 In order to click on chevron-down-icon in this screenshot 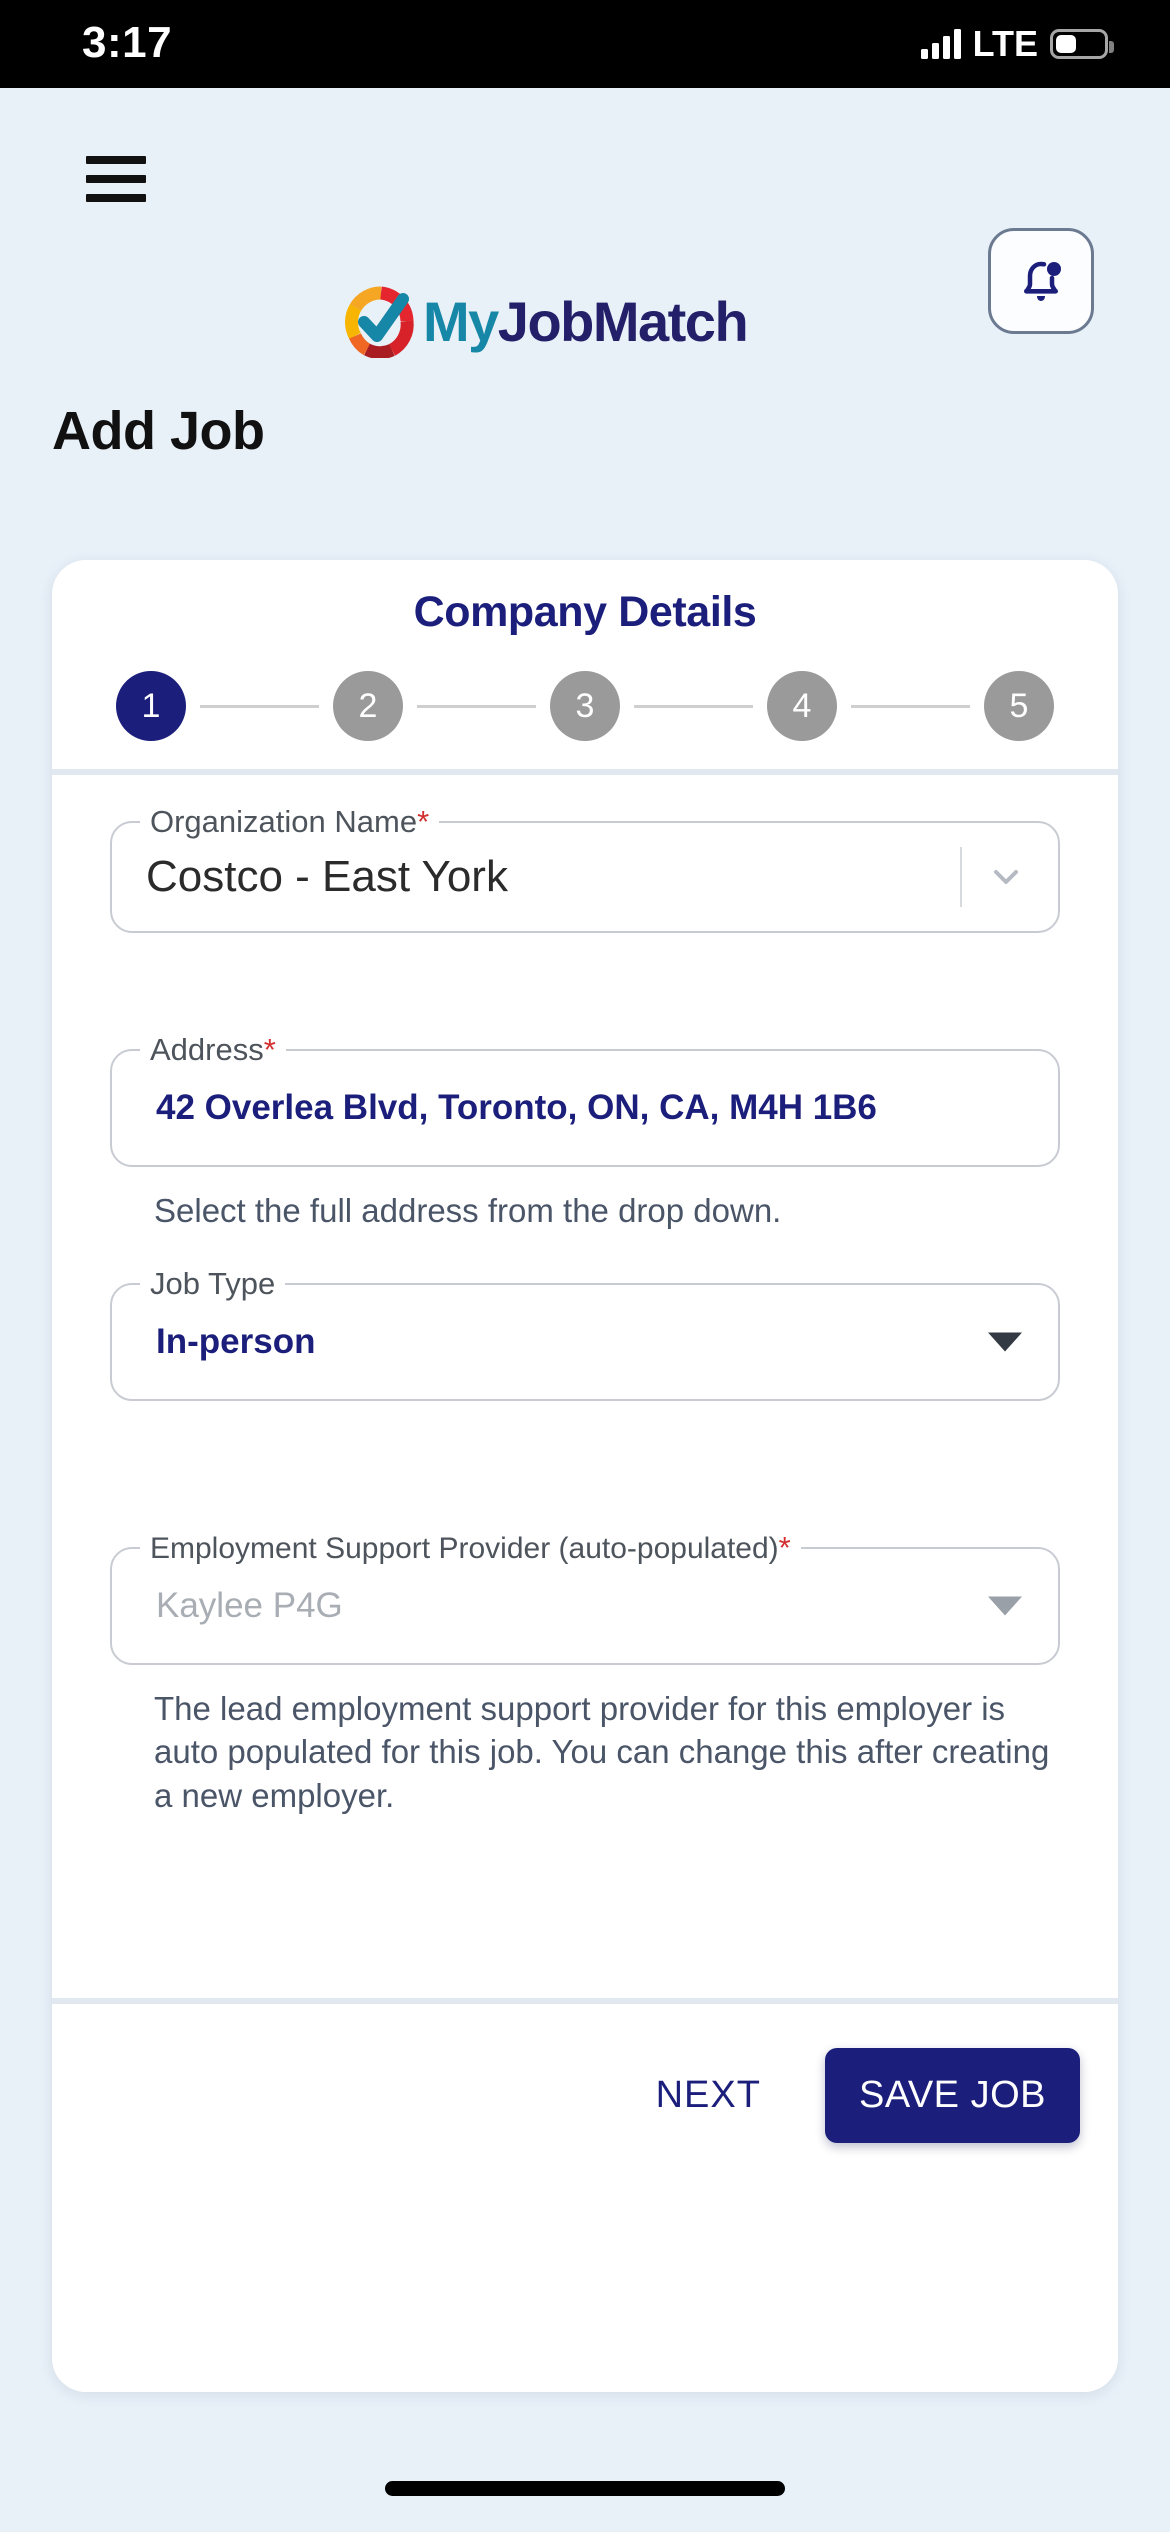, I will do `click(1006, 877)`.